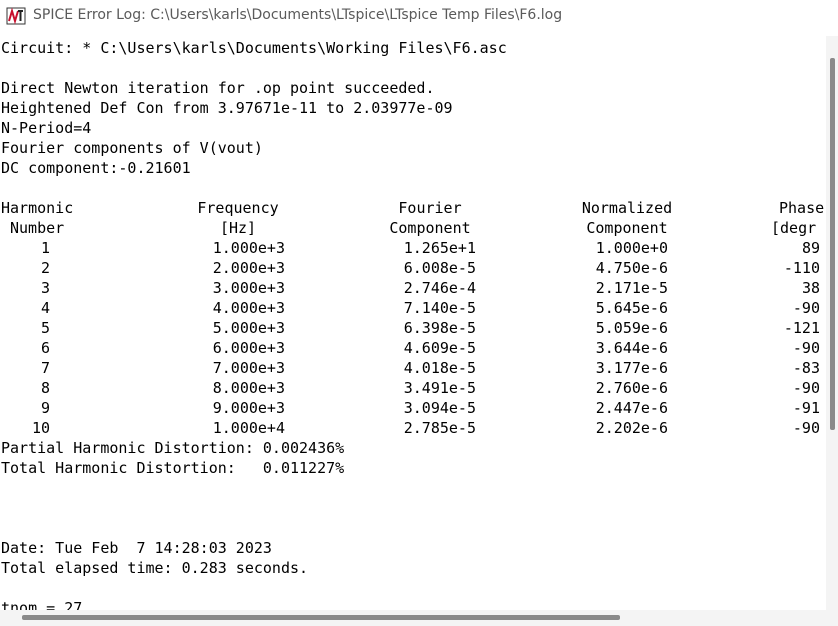 Image resolution: width=838 pixels, height=626 pixels. Describe the element at coordinates (42, 604) in the screenshot. I see `log-line: tnom = 27` at that location.